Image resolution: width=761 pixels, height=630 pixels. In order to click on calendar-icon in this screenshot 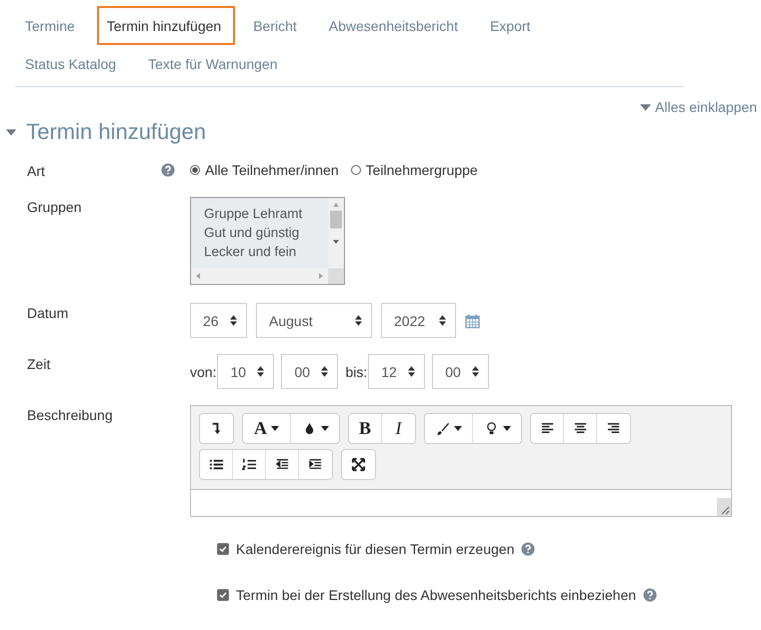, I will do `click(472, 320)`.